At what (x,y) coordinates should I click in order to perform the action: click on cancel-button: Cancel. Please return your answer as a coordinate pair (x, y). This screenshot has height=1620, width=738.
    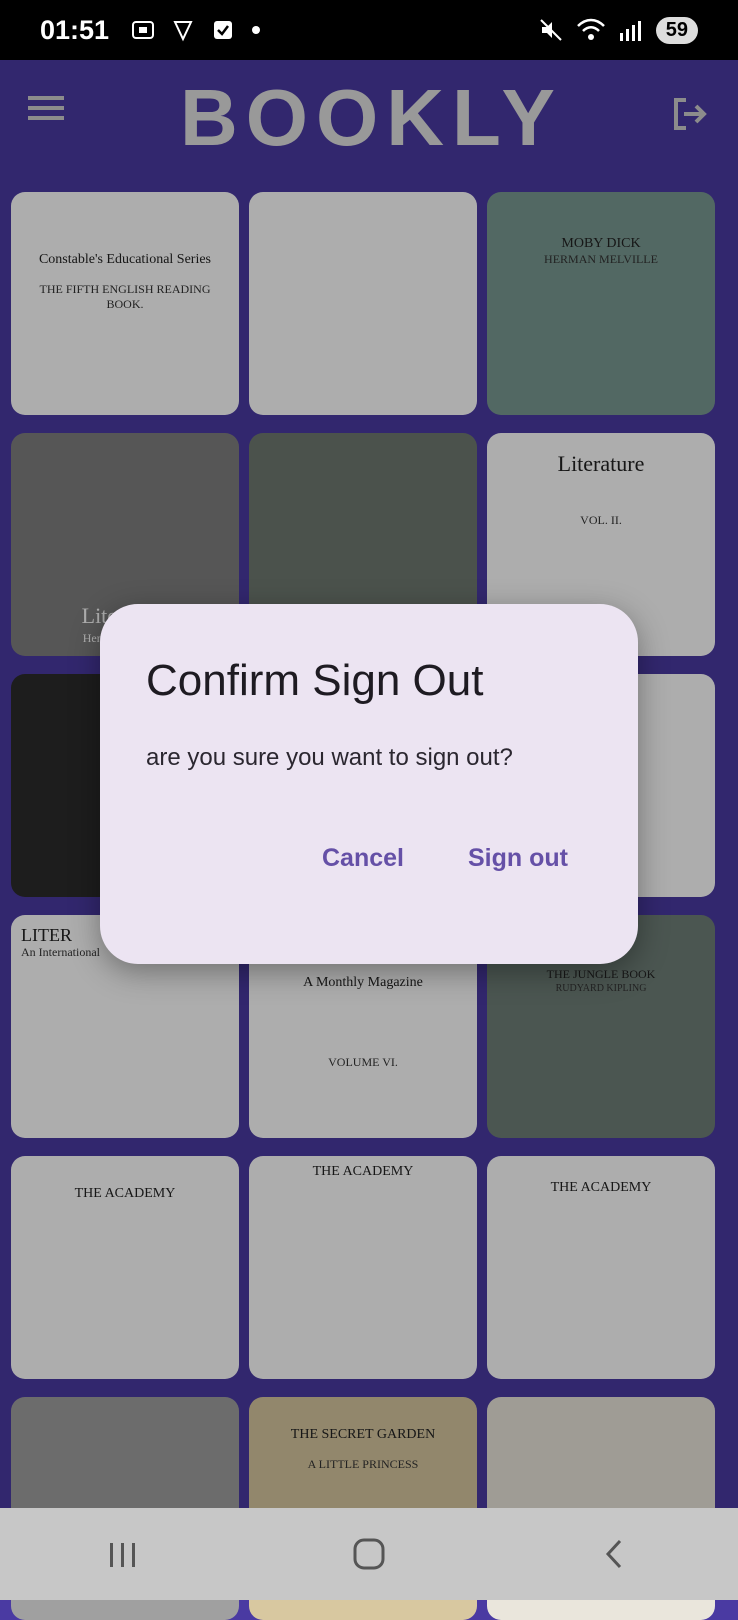
    Looking at the image, I should click on (363, 858).